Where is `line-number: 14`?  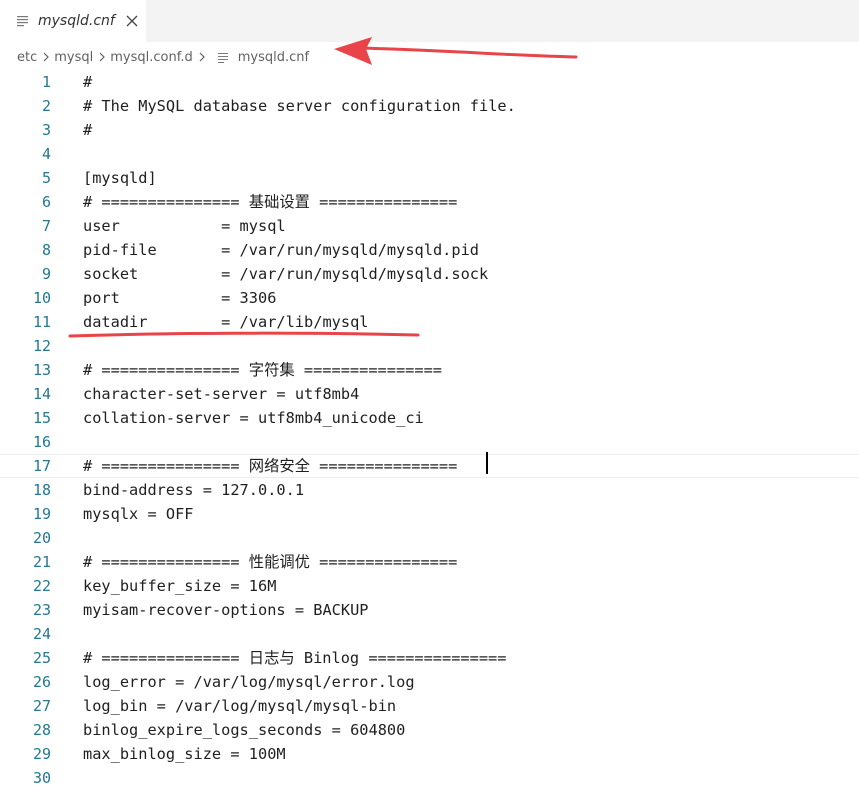 line-number: 14 is located at coordinates (41, 394).